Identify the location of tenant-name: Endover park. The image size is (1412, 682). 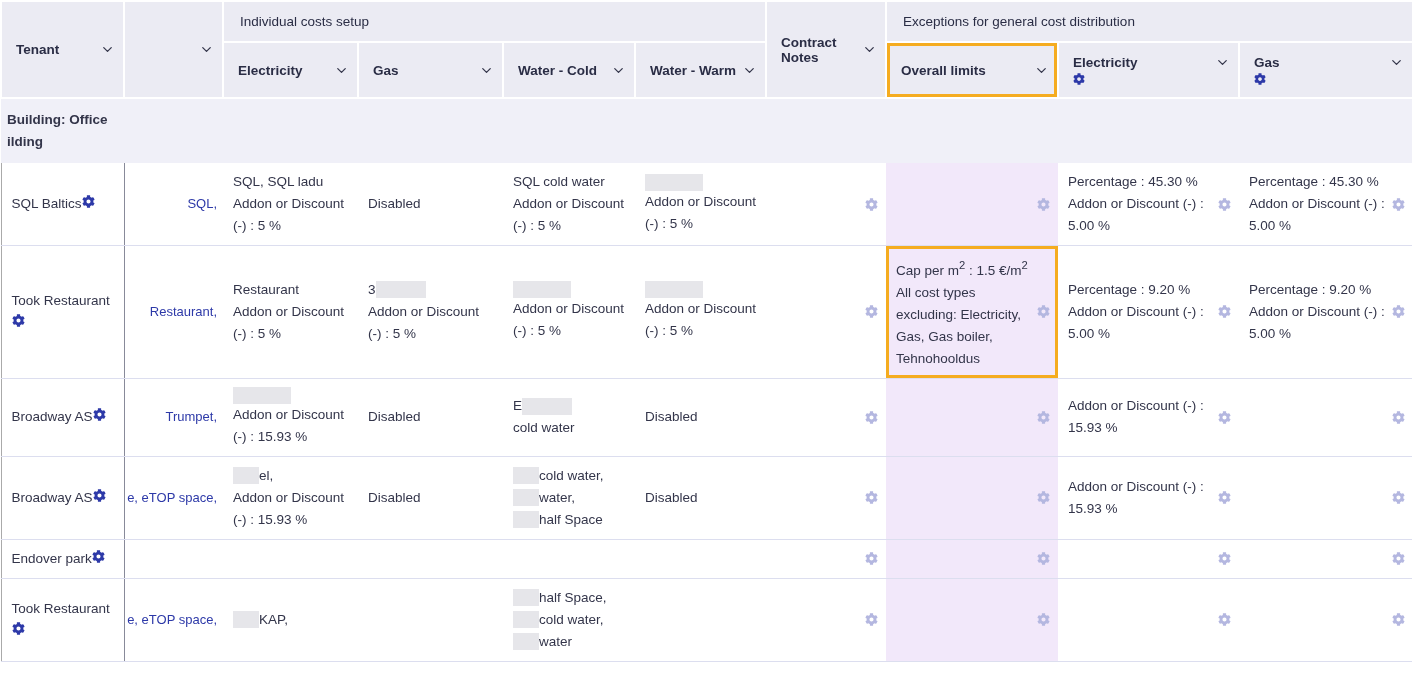
(51, 558).